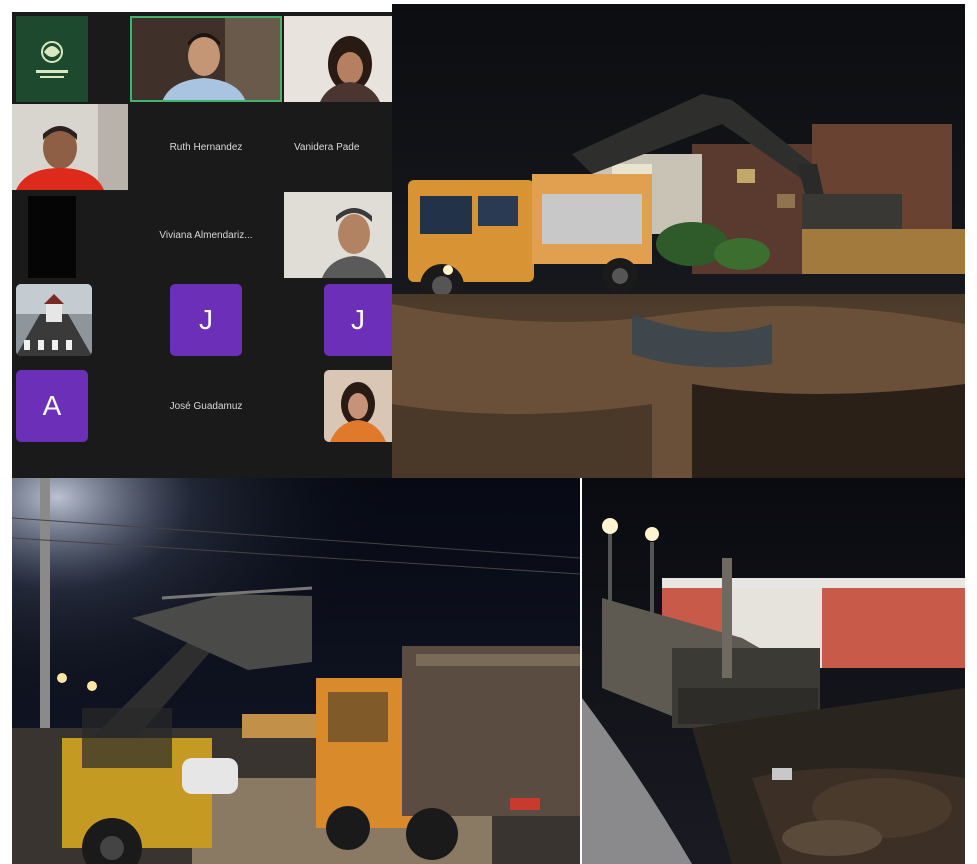 The image size is (977, 864). I want to click on participant-video-woman, so click(338, 59).